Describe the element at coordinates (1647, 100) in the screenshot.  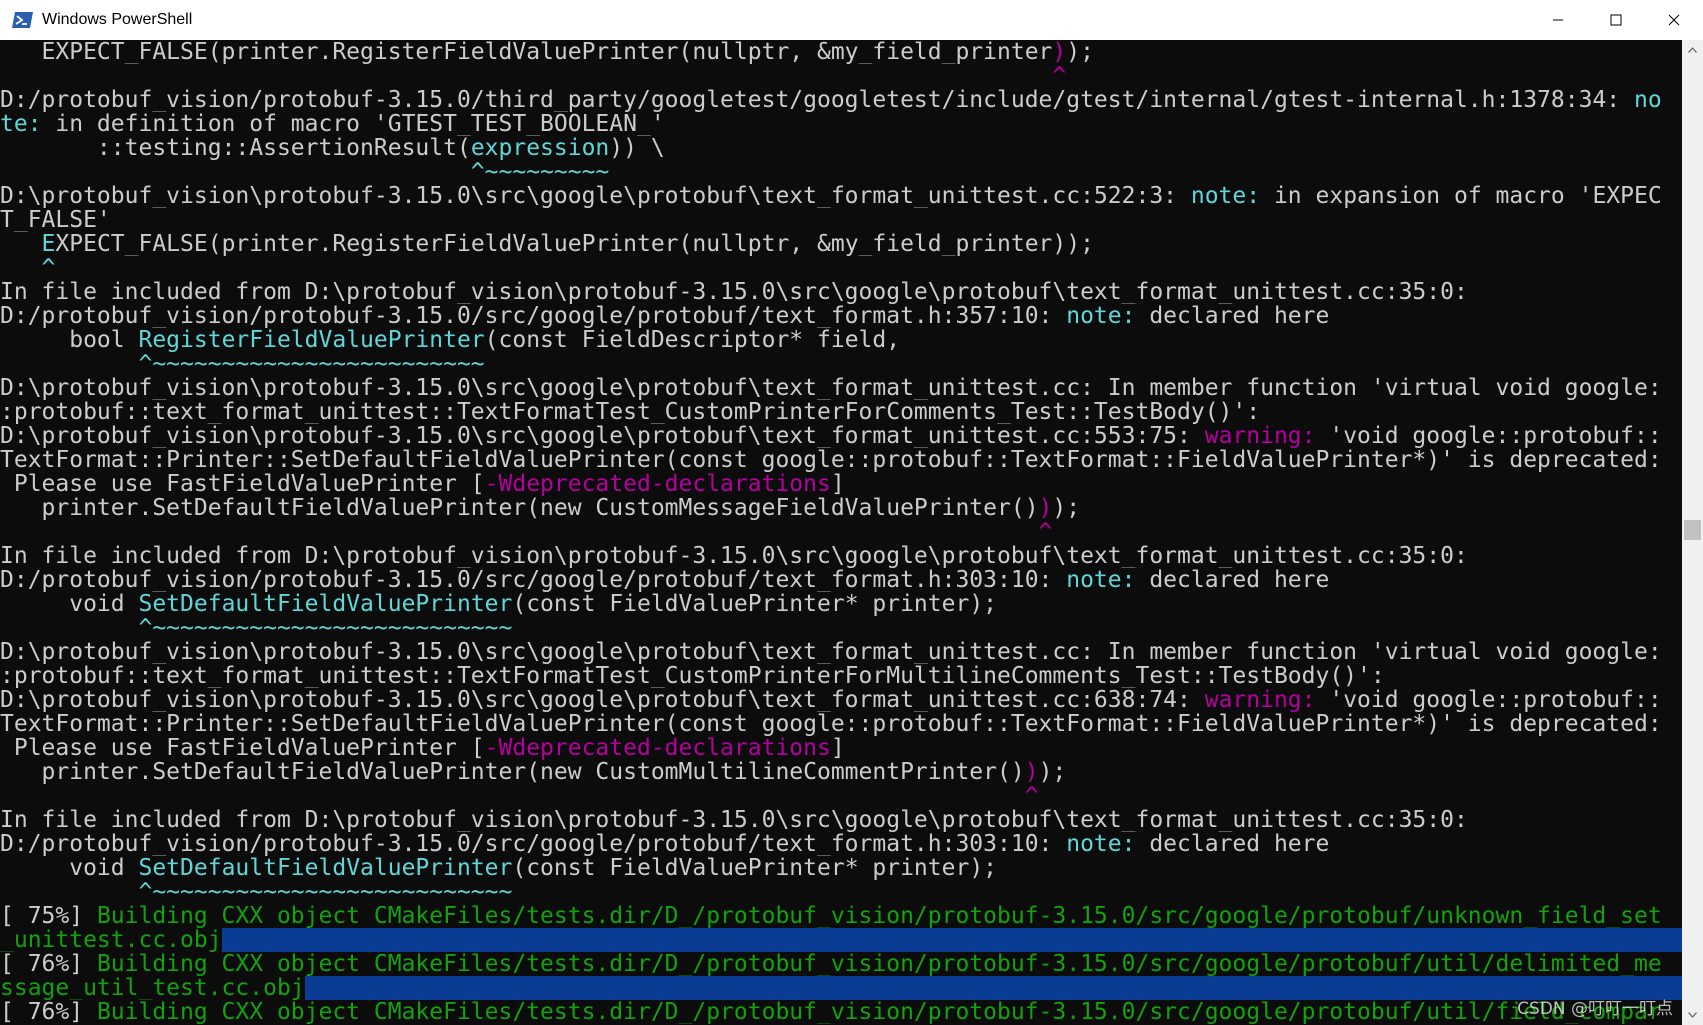
I see `terminal-text-segment: no` at that location.